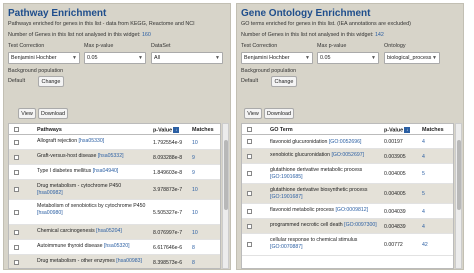 The width and height of the screenshot is (474, 273). Describe the element at coordinates (17, 81) in the screenshot. I see `background-default-text: Default` at that location.